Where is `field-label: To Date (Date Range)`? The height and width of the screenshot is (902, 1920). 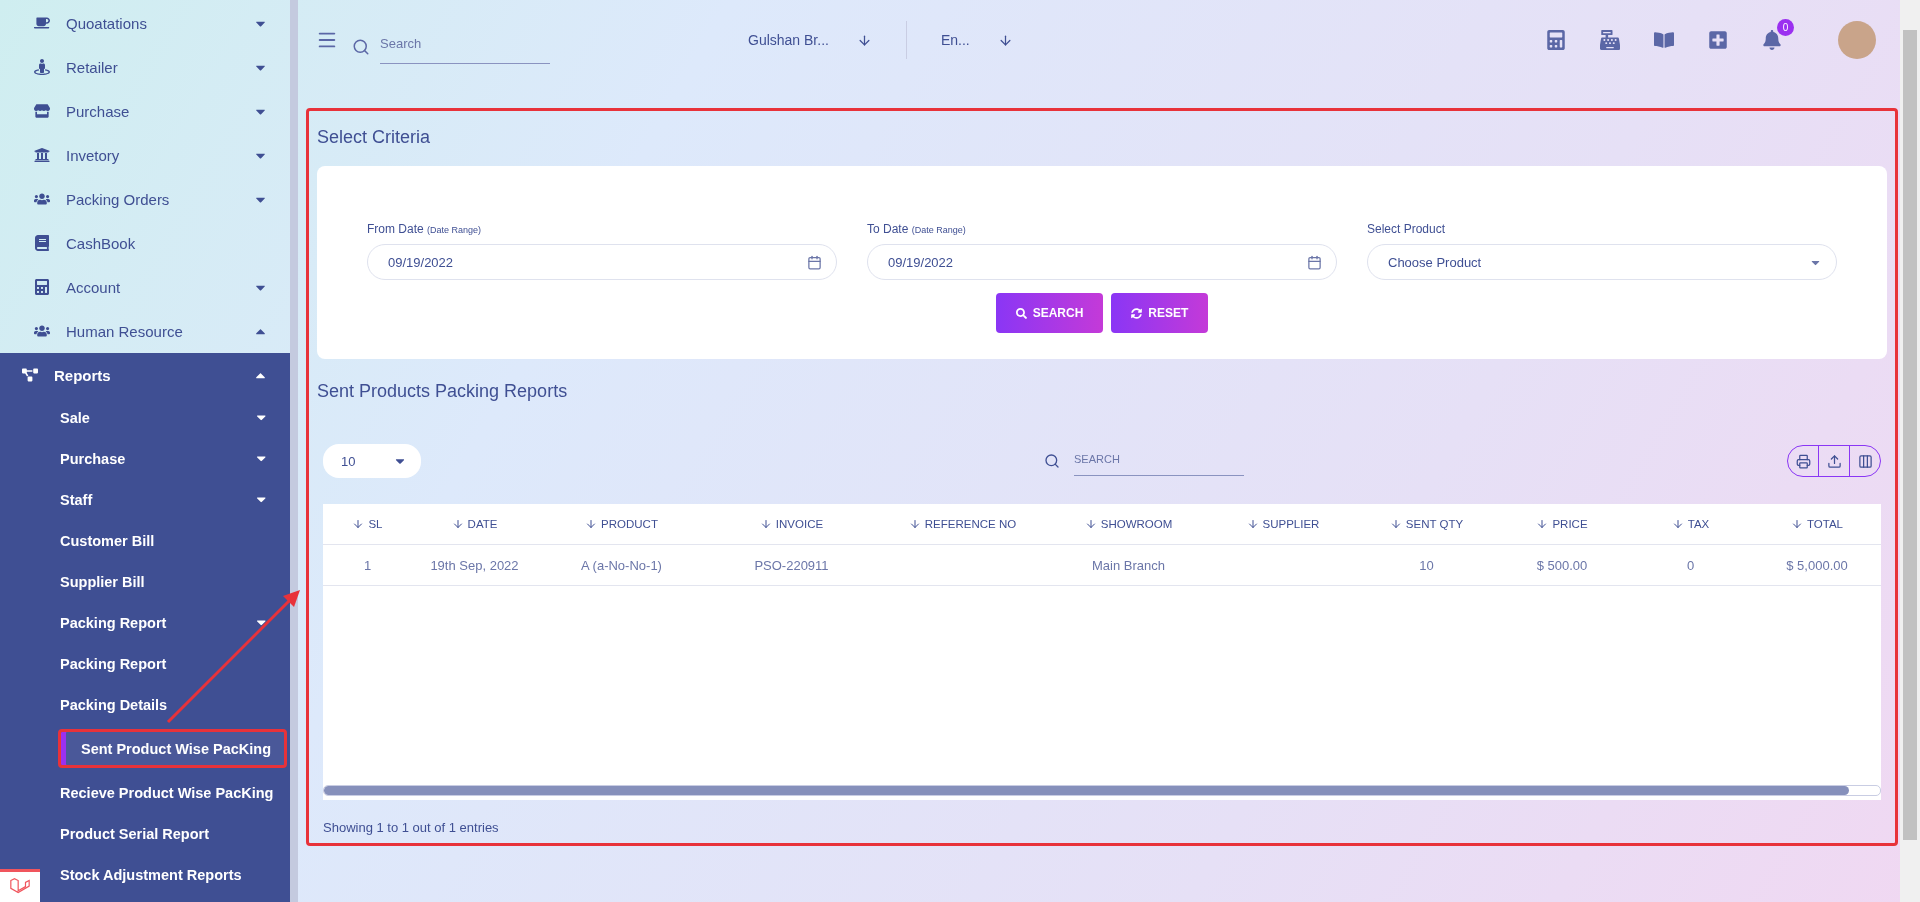 field-label: To Date (Date Range) is located at coordinates (917, 229).